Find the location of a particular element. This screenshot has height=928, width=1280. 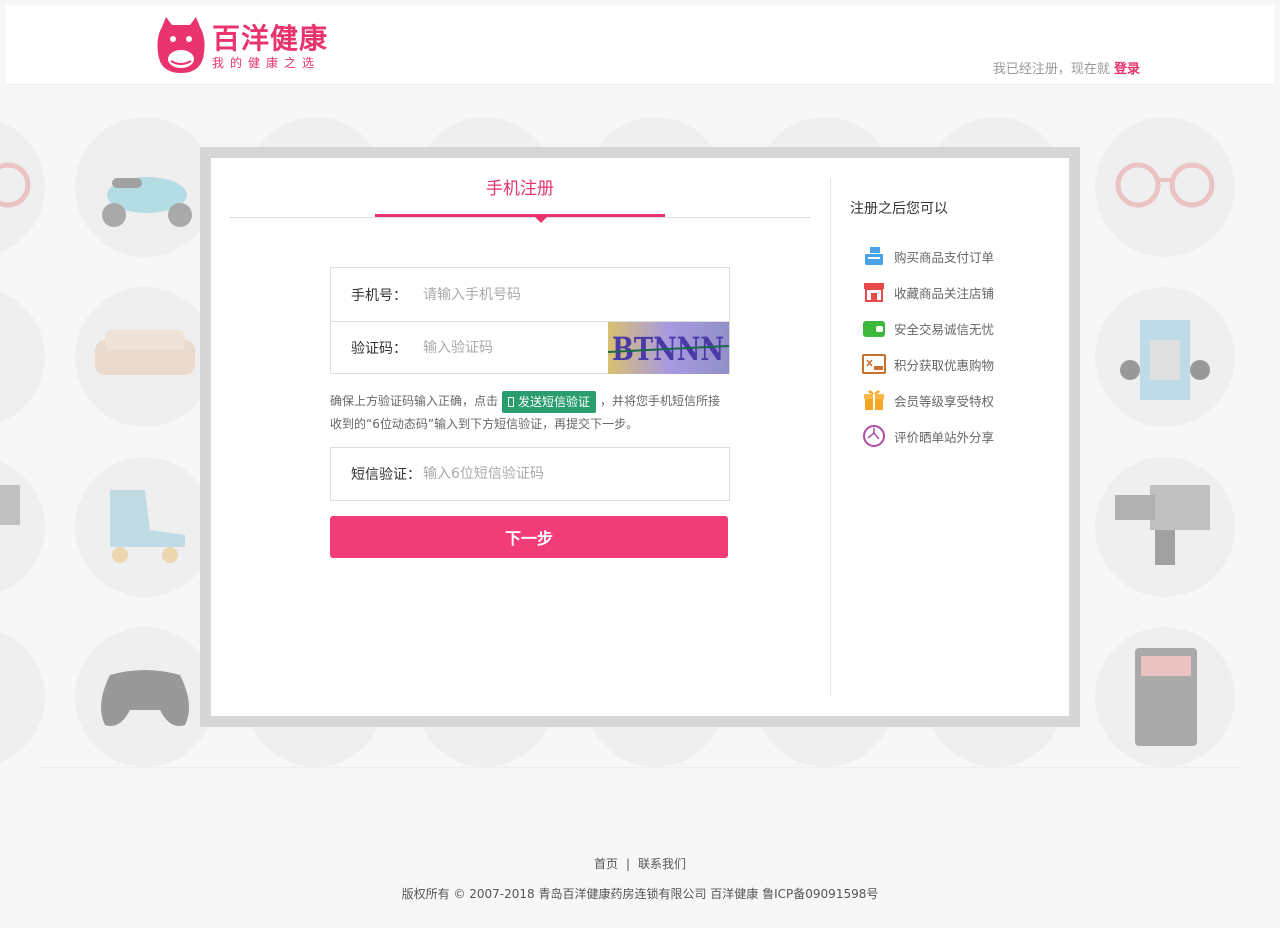

phone-label: 手机号： is located at coordinates (379, 295).